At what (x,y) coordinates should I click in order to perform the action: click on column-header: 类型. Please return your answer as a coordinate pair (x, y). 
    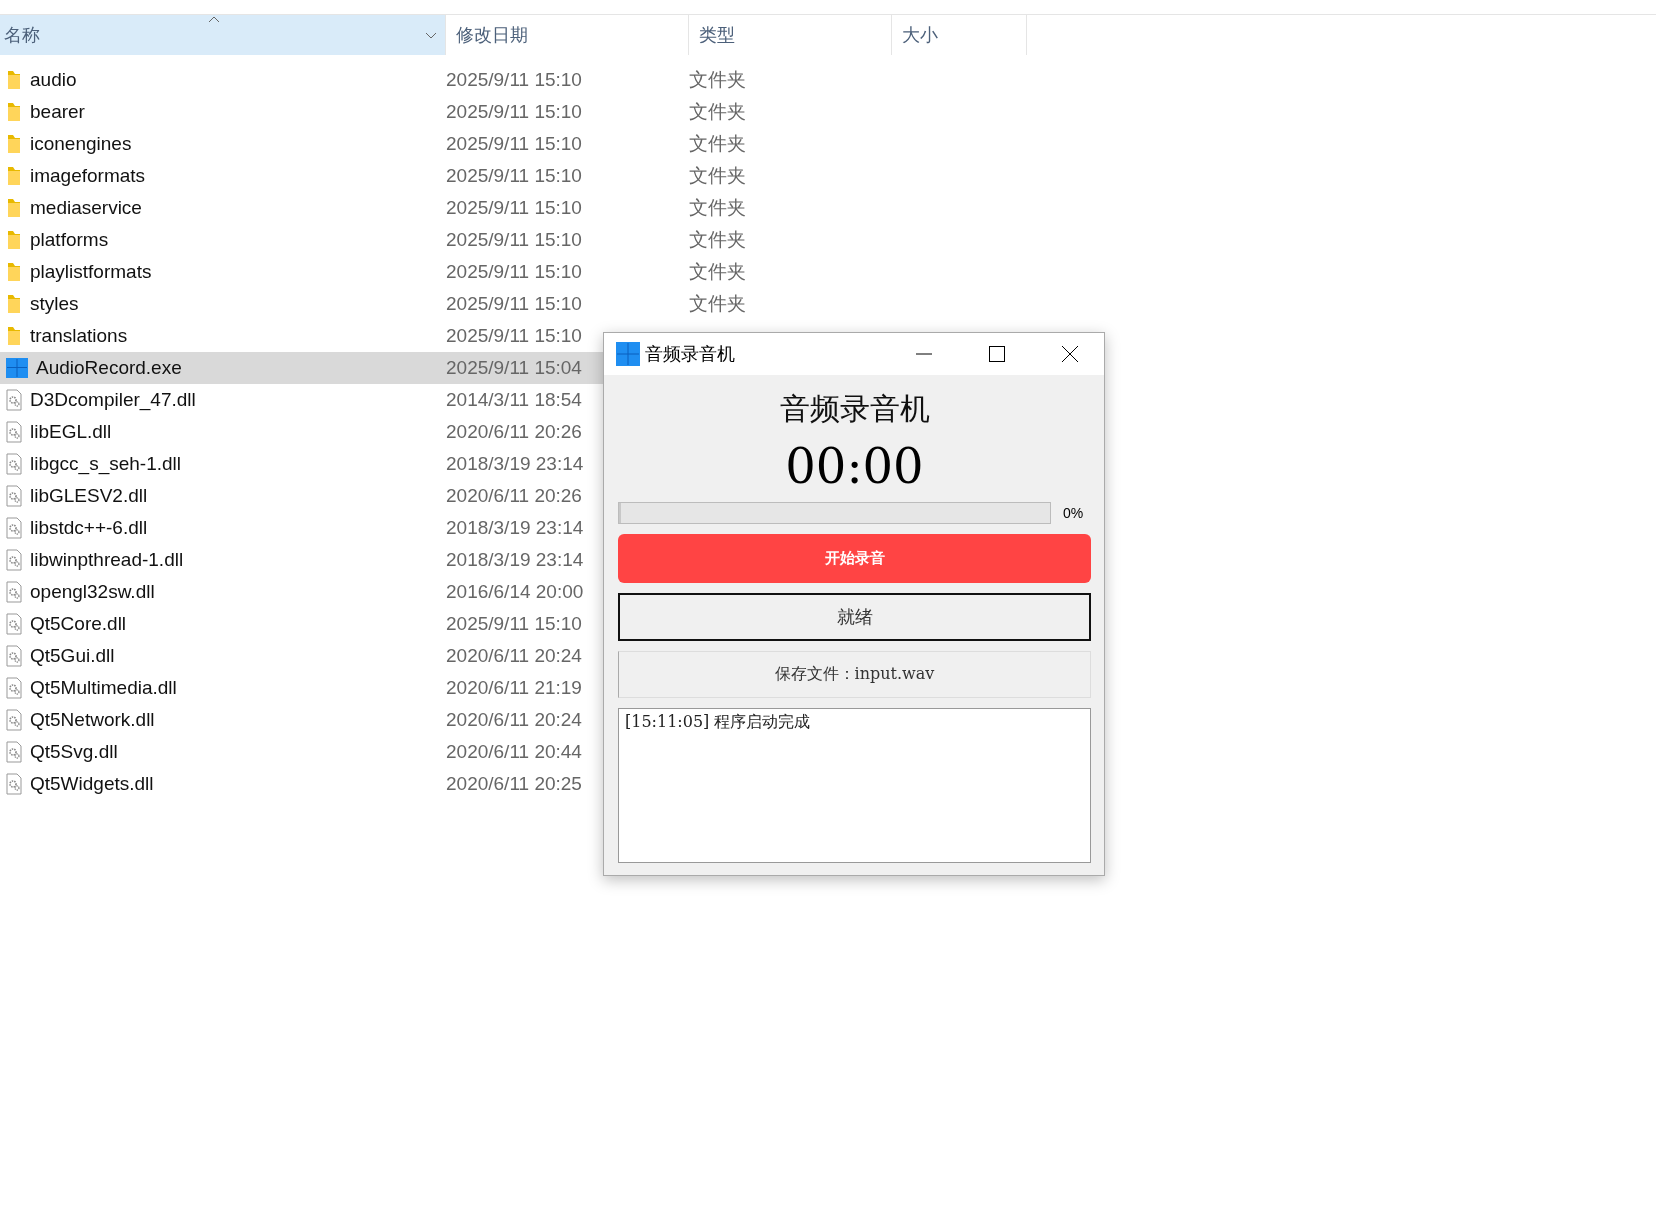
    Looking at the image, I should click on (790, 35).